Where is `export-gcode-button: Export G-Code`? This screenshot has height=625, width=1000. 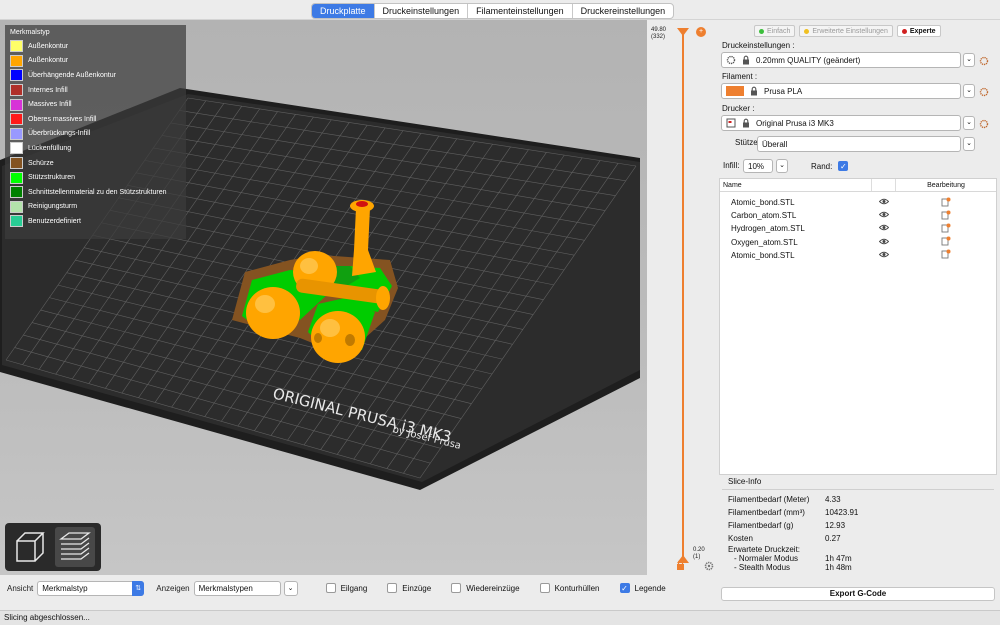
export-gcode-button: Export G-Code is located at coordinates (858, 594).